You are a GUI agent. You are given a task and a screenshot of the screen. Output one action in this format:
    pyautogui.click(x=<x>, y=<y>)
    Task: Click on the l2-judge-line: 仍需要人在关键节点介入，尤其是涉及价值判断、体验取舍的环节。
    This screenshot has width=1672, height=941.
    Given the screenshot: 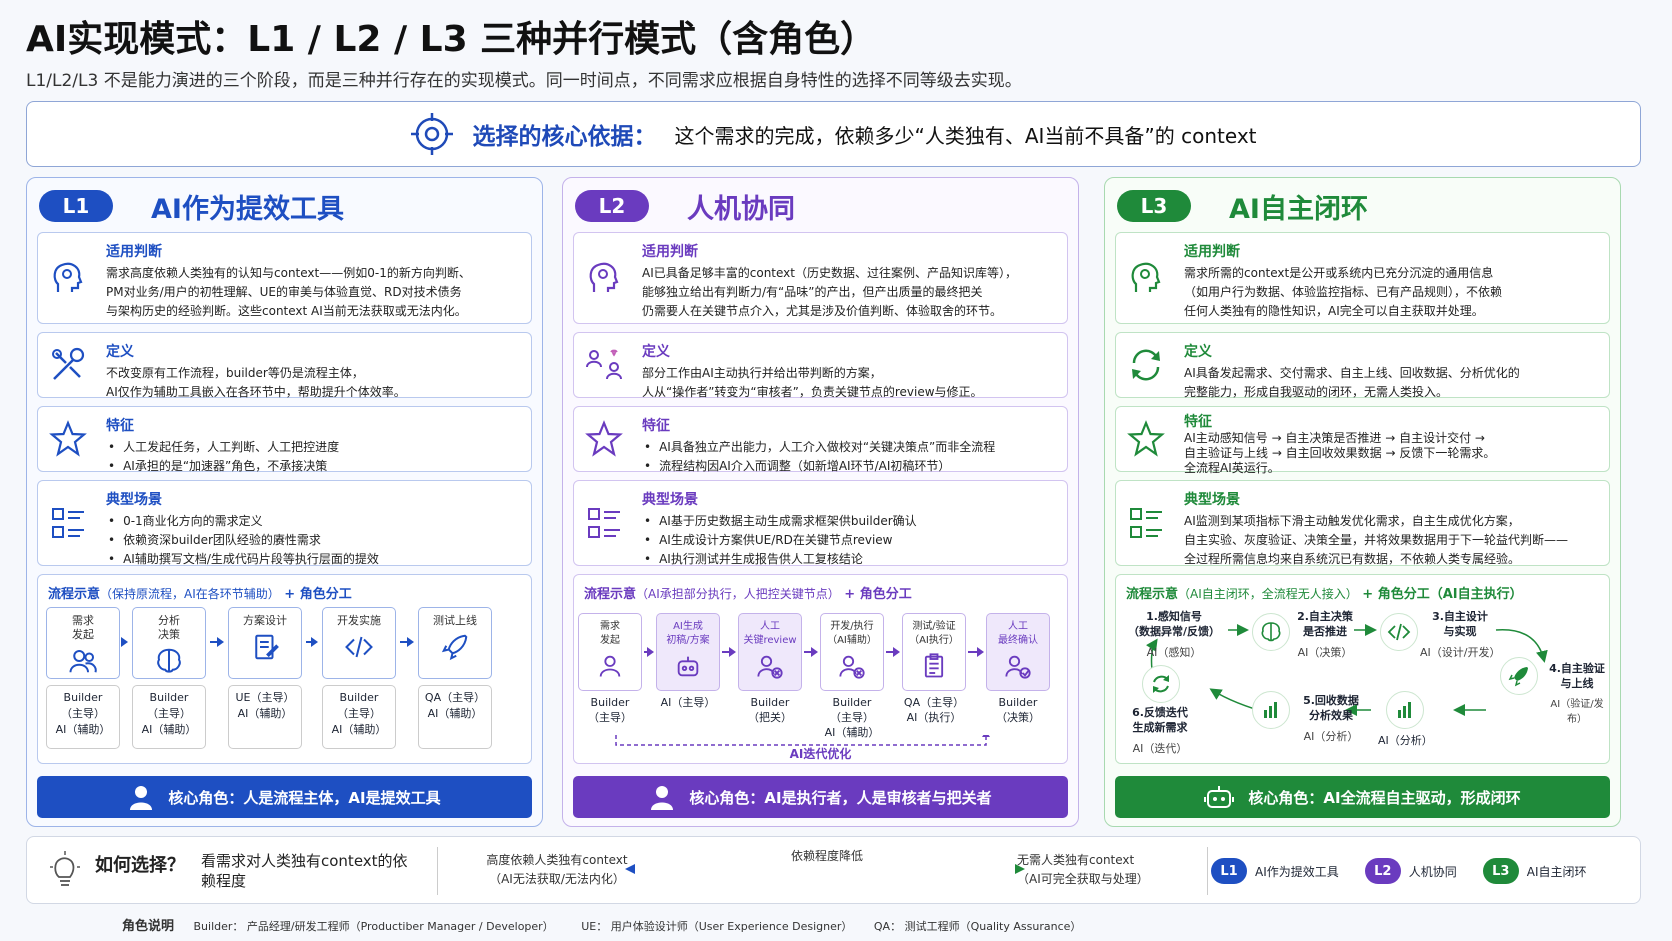 What is the action you would take?
    pyautogui.click(x=822, y=311)
    